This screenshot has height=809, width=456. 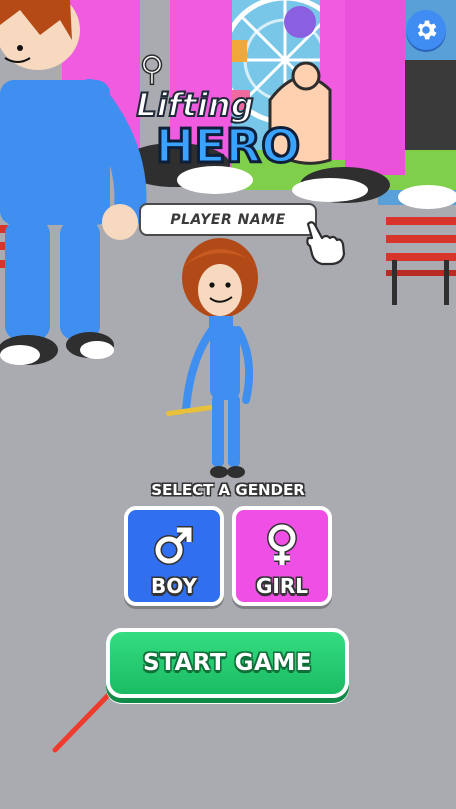 I want to click on boy-button: BOY, so click(x=174, y=556).